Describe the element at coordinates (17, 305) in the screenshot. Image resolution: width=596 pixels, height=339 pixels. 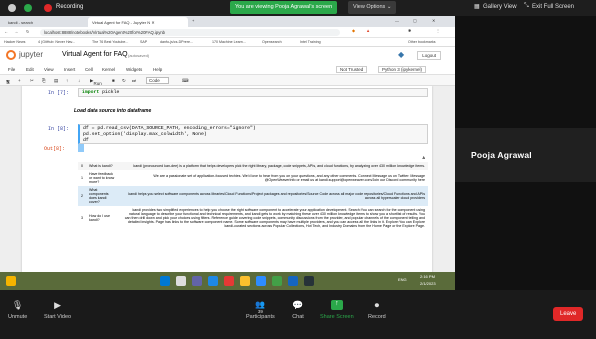
I see `microphone-muted-icon: 🎙` at that location.